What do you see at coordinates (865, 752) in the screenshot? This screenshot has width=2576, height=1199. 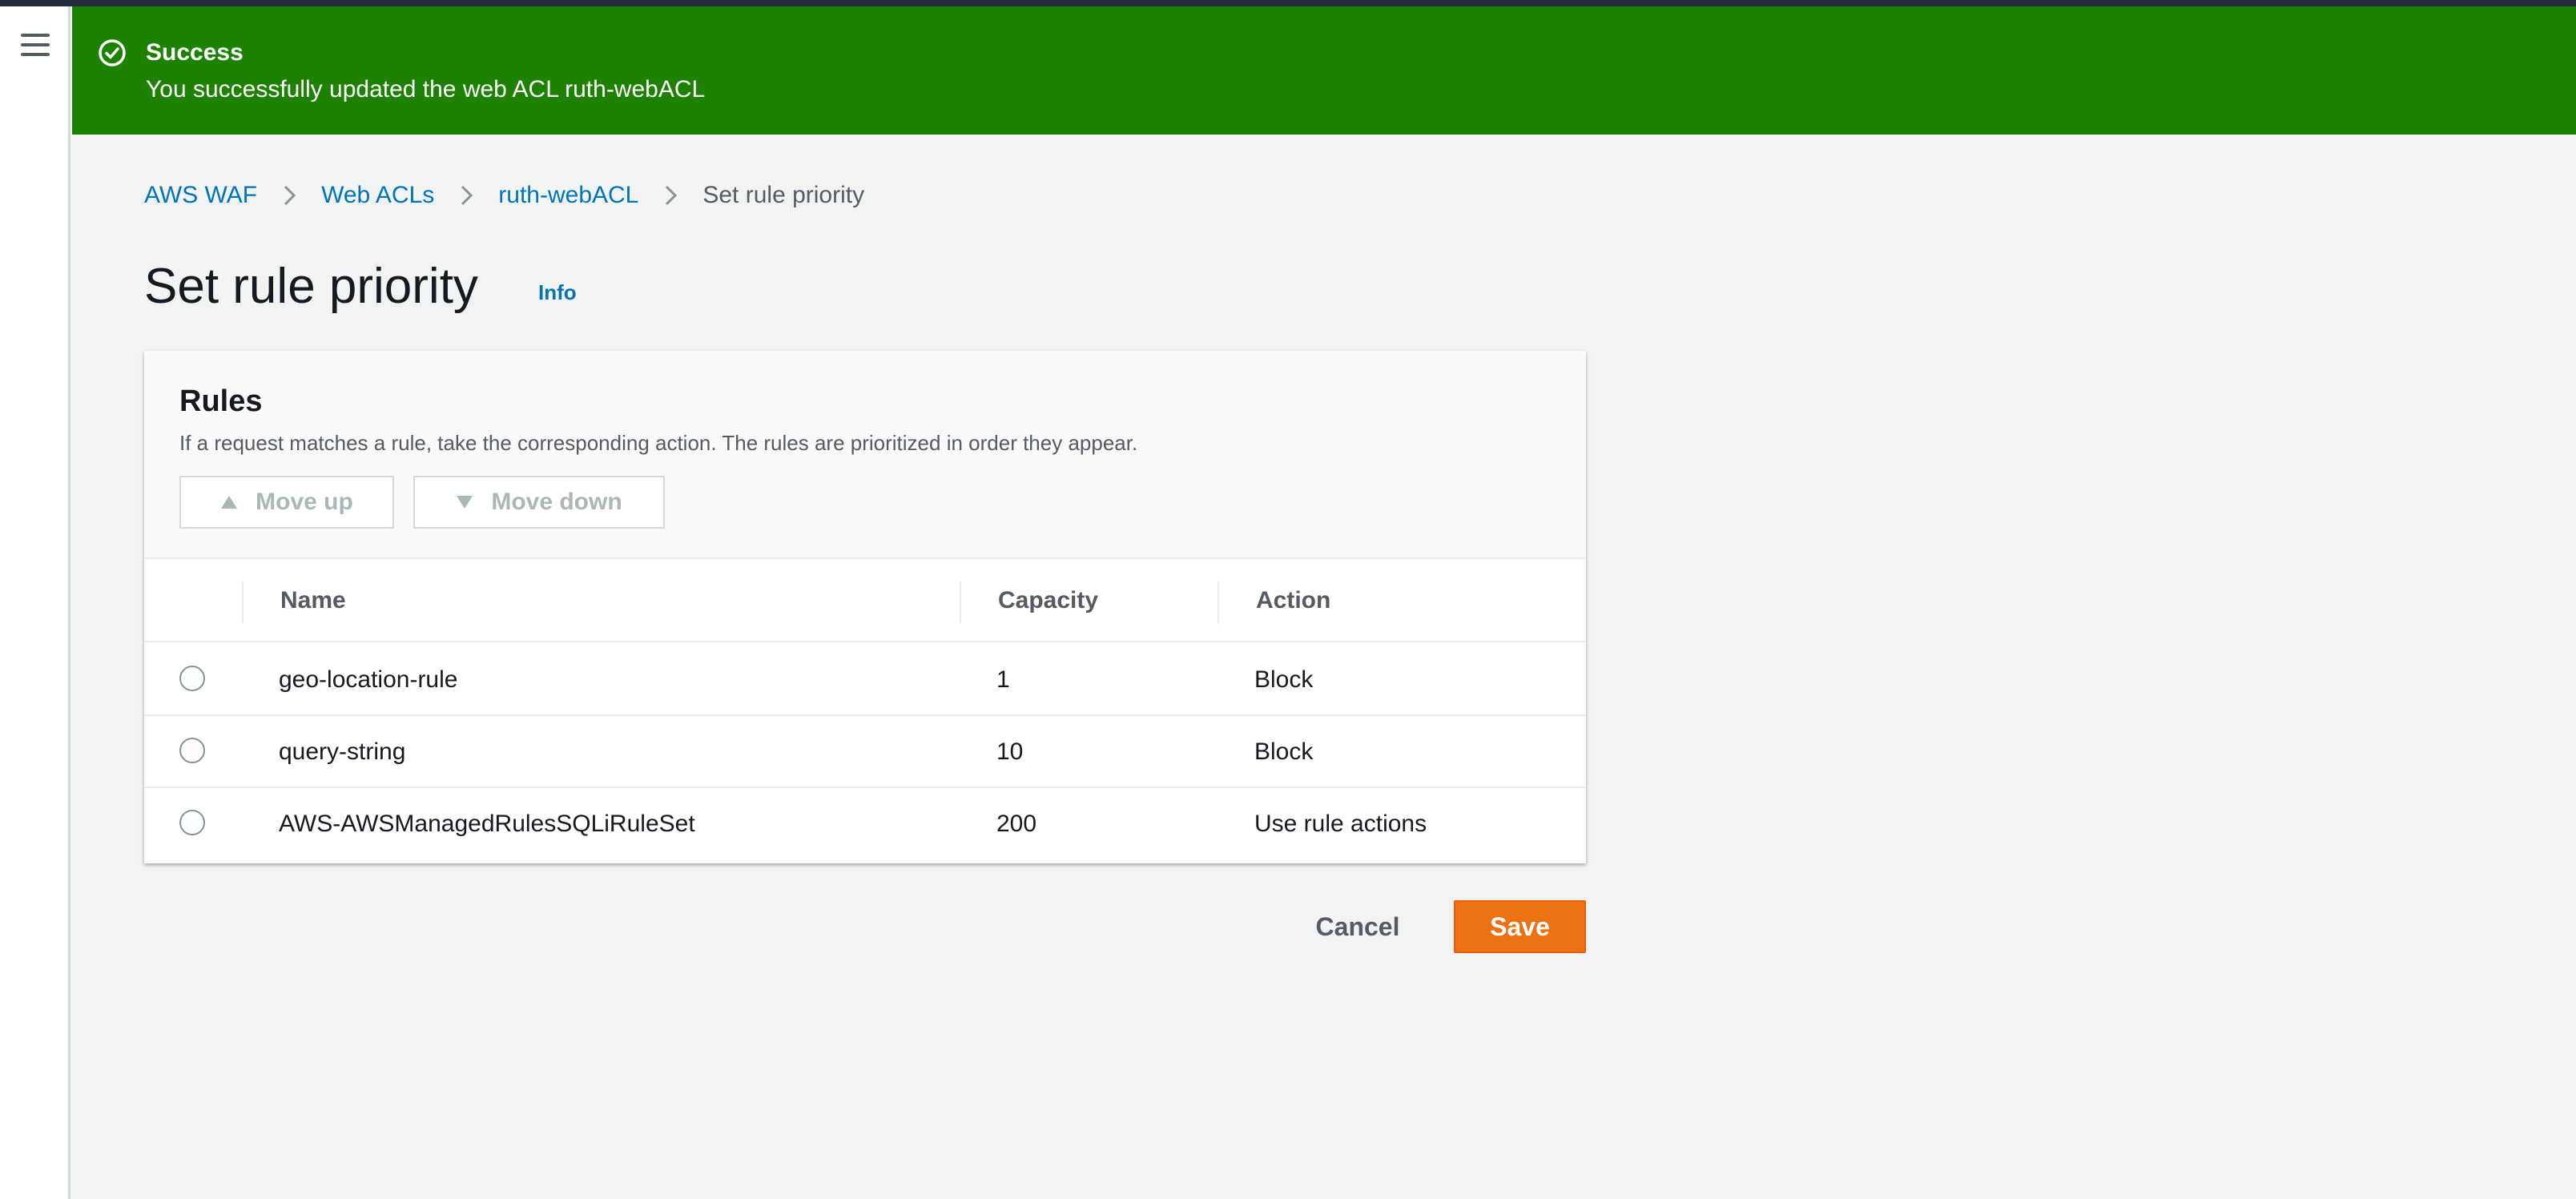 I see `table-row: query-string 10 Block` at bounding box center [865, 752].